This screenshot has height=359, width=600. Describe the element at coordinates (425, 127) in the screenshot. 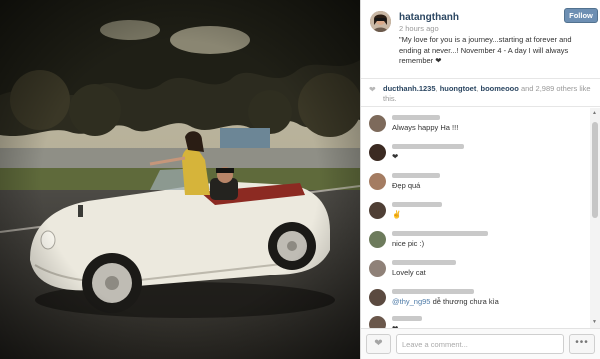

I see `comment-text: Always happy Ha !!!` at that location.